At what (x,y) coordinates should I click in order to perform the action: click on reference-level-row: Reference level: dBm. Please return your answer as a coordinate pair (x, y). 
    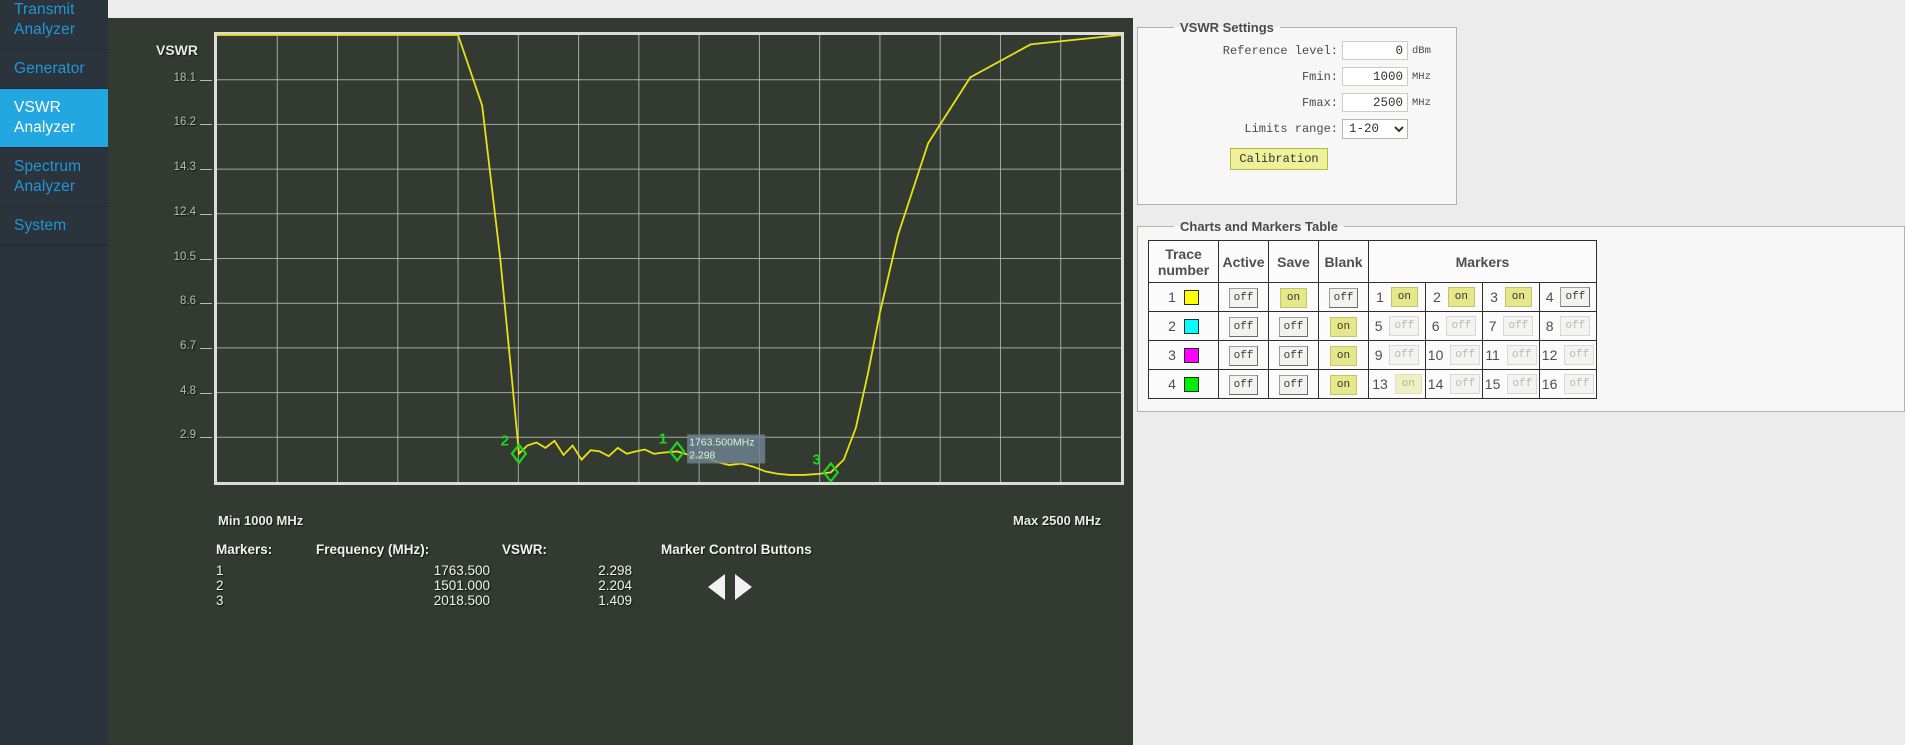
    Looking at the image, I should click on (1297, 50).